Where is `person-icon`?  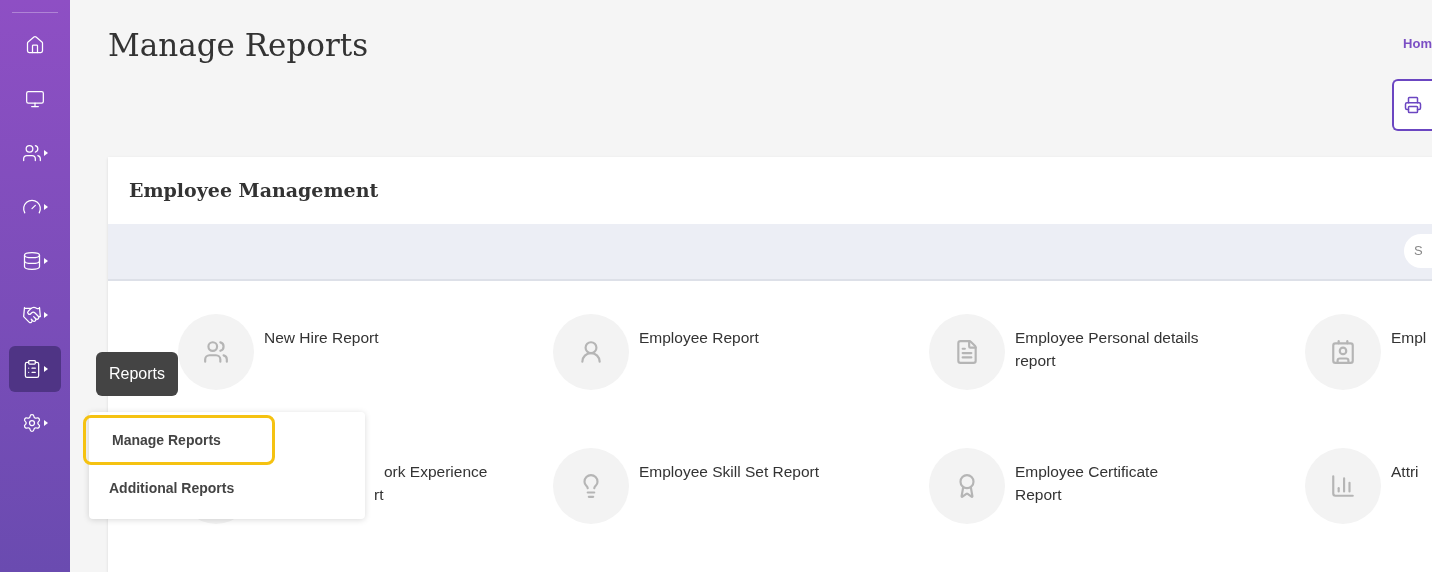 person-icon is located at coordinates (591, 351).